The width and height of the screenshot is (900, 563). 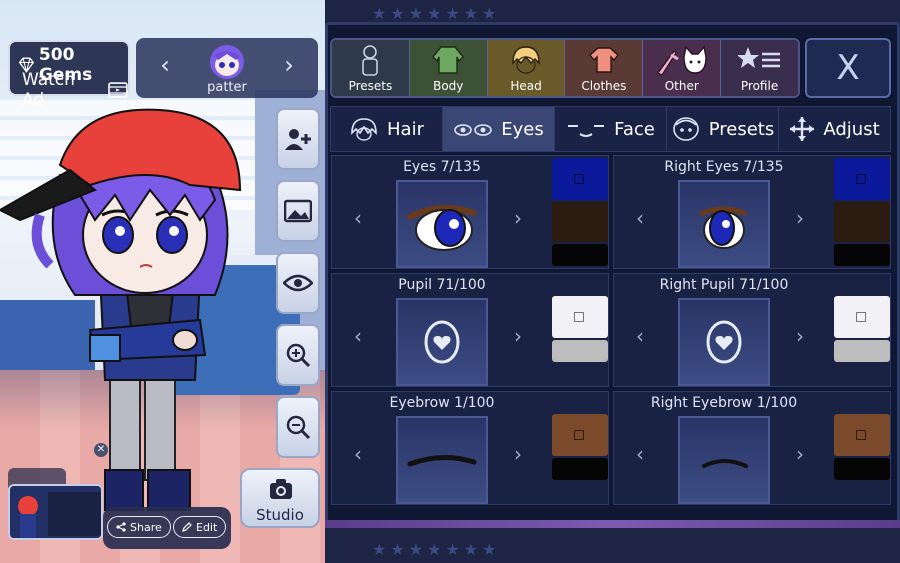 What do you see at coordinates (101, 450) in the screenshot?
I see `close-thumbnail-icon: ✕` at bounding box center [101, 450].